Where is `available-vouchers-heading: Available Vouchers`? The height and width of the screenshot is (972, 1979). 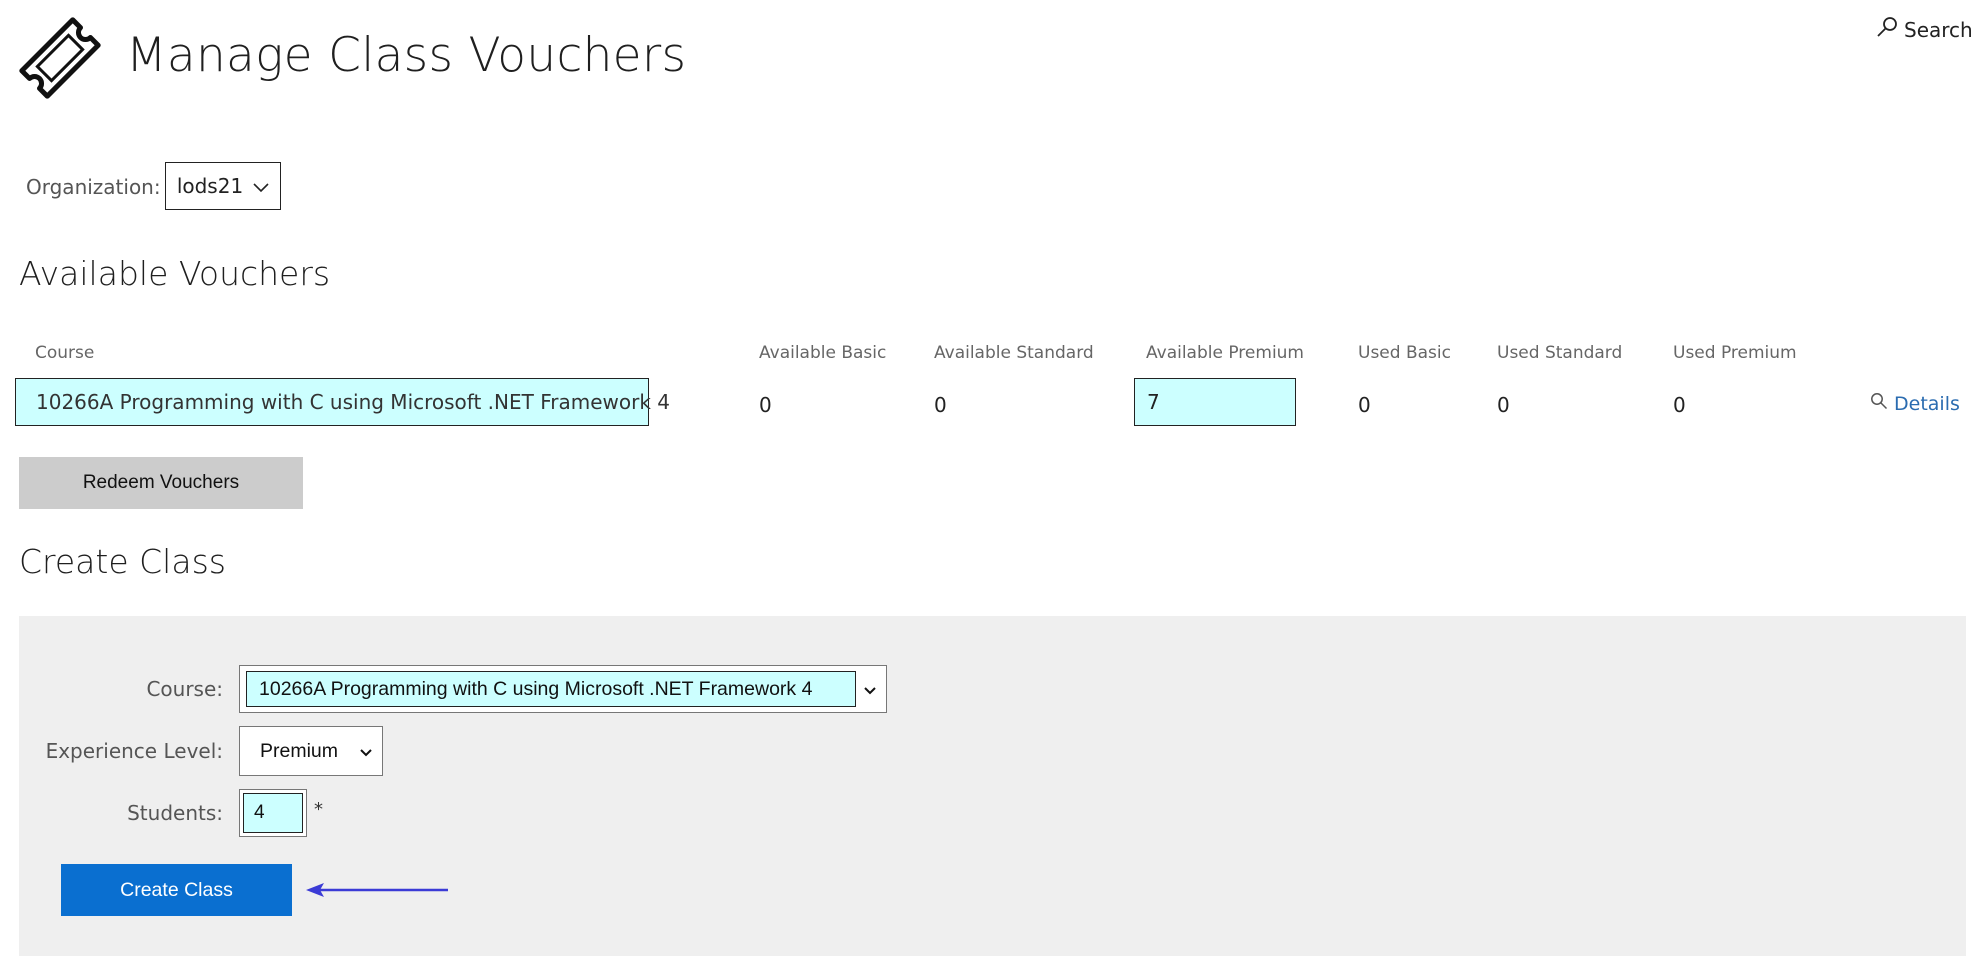 available-vouchers-heading: Available Vouchers is located at coordinates (175, 273).